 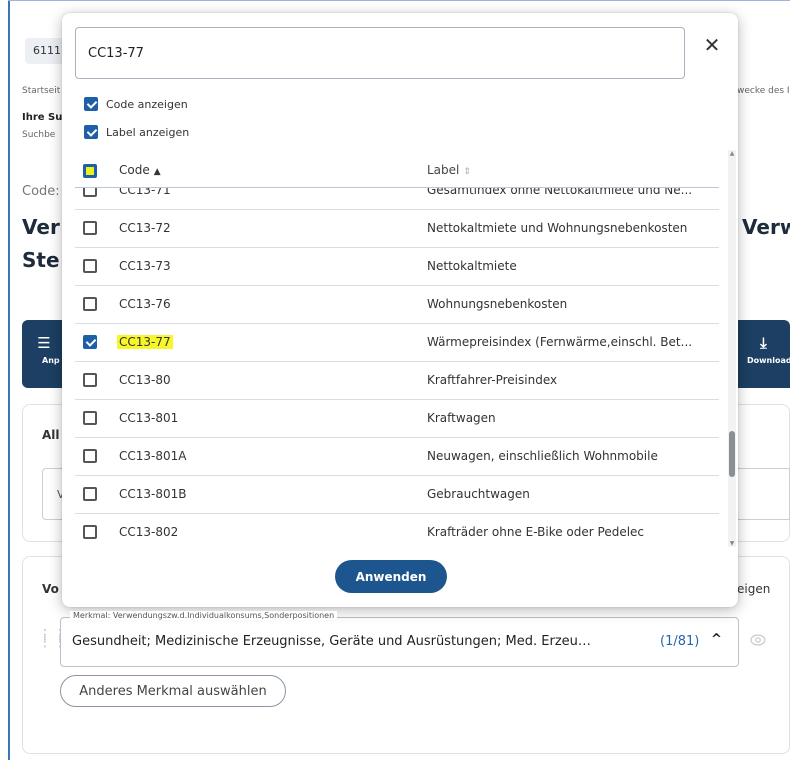 What do you see at coordinates (712, 45) in the screenshot?
I see `close-icon: ✕` at bounding box center [712, 45].